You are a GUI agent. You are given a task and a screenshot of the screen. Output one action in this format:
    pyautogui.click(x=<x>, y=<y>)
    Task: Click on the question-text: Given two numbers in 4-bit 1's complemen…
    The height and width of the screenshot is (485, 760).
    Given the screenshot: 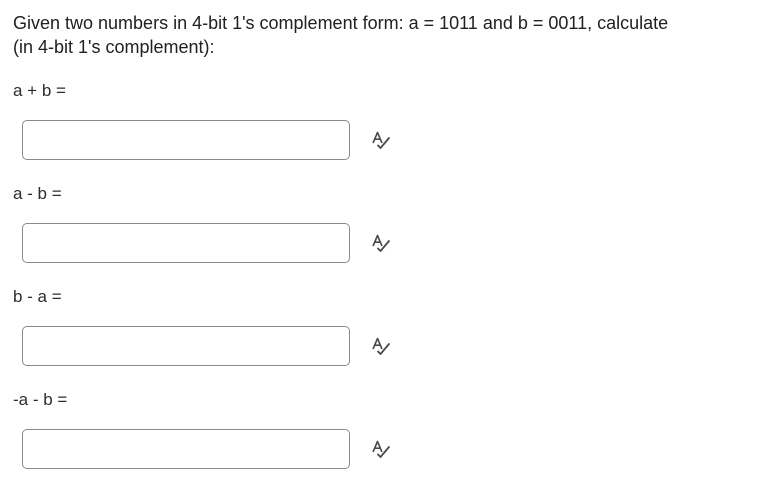 What is the action you would take?
    pyautogui.click(x=378, y=35)
    